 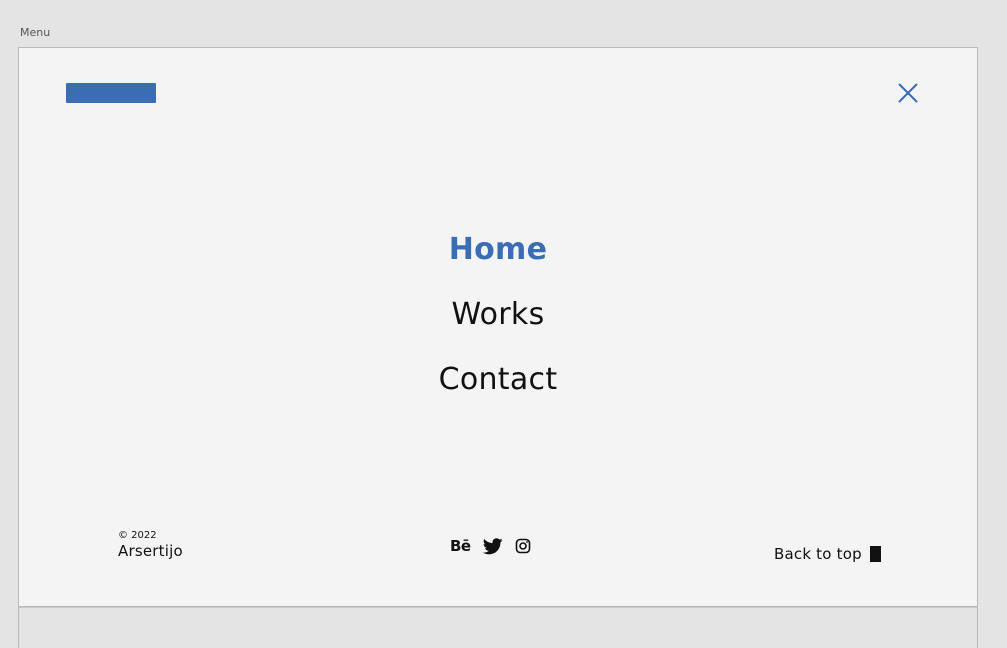 I want to click on copyright: © 2022, so click(x=137, y=535).